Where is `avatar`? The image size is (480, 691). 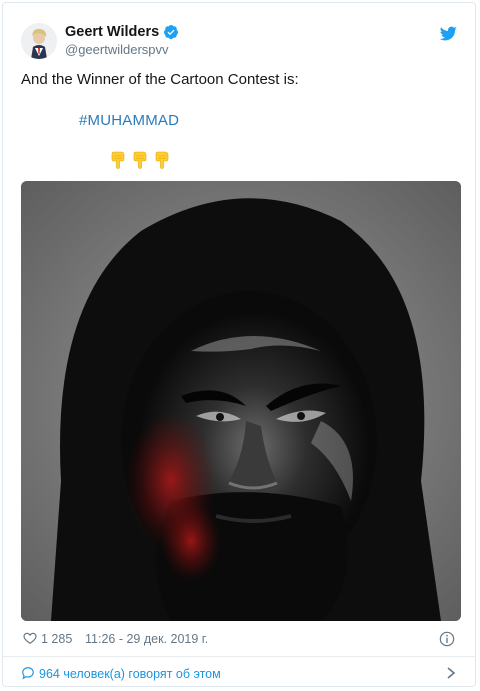
avatar is located at coordinates (39, 41).